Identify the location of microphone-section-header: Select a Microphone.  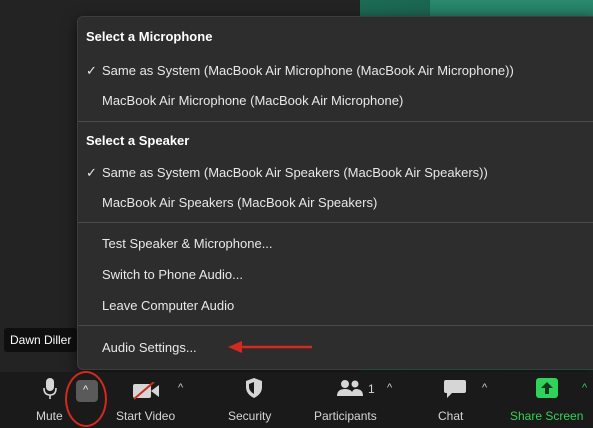
(149, 36).